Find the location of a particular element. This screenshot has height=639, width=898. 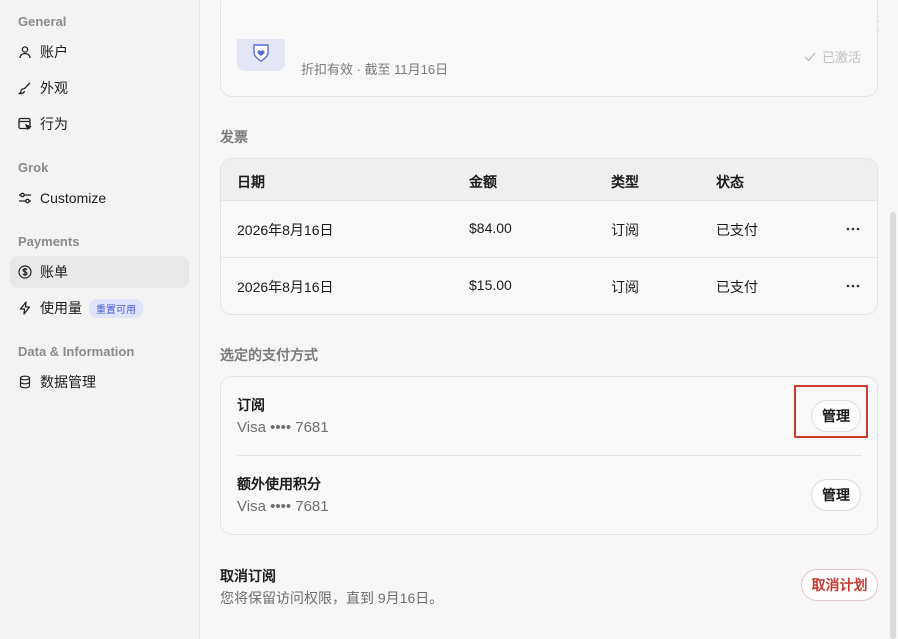

sidebar-item-billing: 账单 is located at coordinates (99, 272).